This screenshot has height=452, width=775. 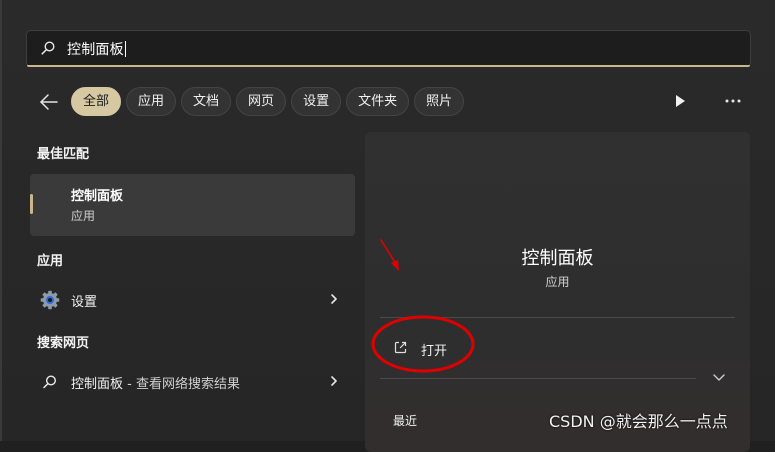 I want to click on recent-heading: 最近, so click(x=405, y=421).